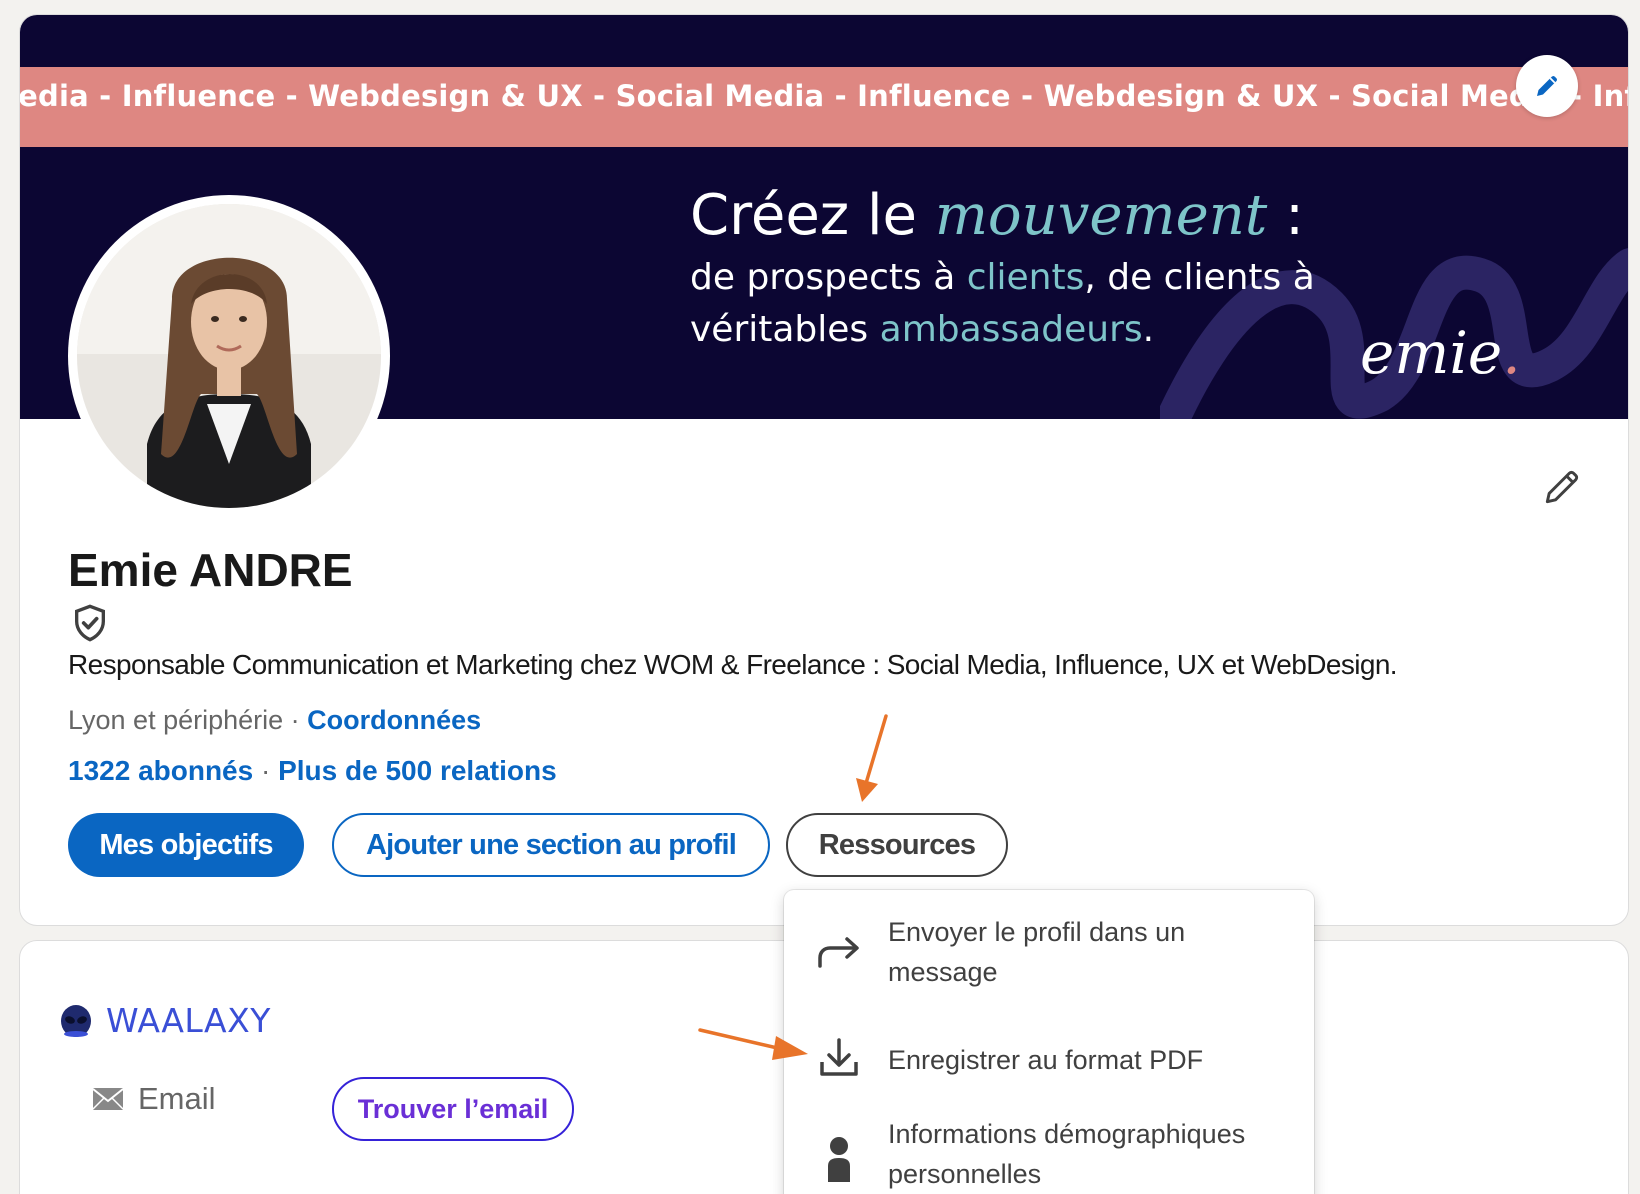 Image resolution: width=1640 pixels, height=1194 pixels. I want to click on annotation-arrow-pdf, so click(753, 1044).